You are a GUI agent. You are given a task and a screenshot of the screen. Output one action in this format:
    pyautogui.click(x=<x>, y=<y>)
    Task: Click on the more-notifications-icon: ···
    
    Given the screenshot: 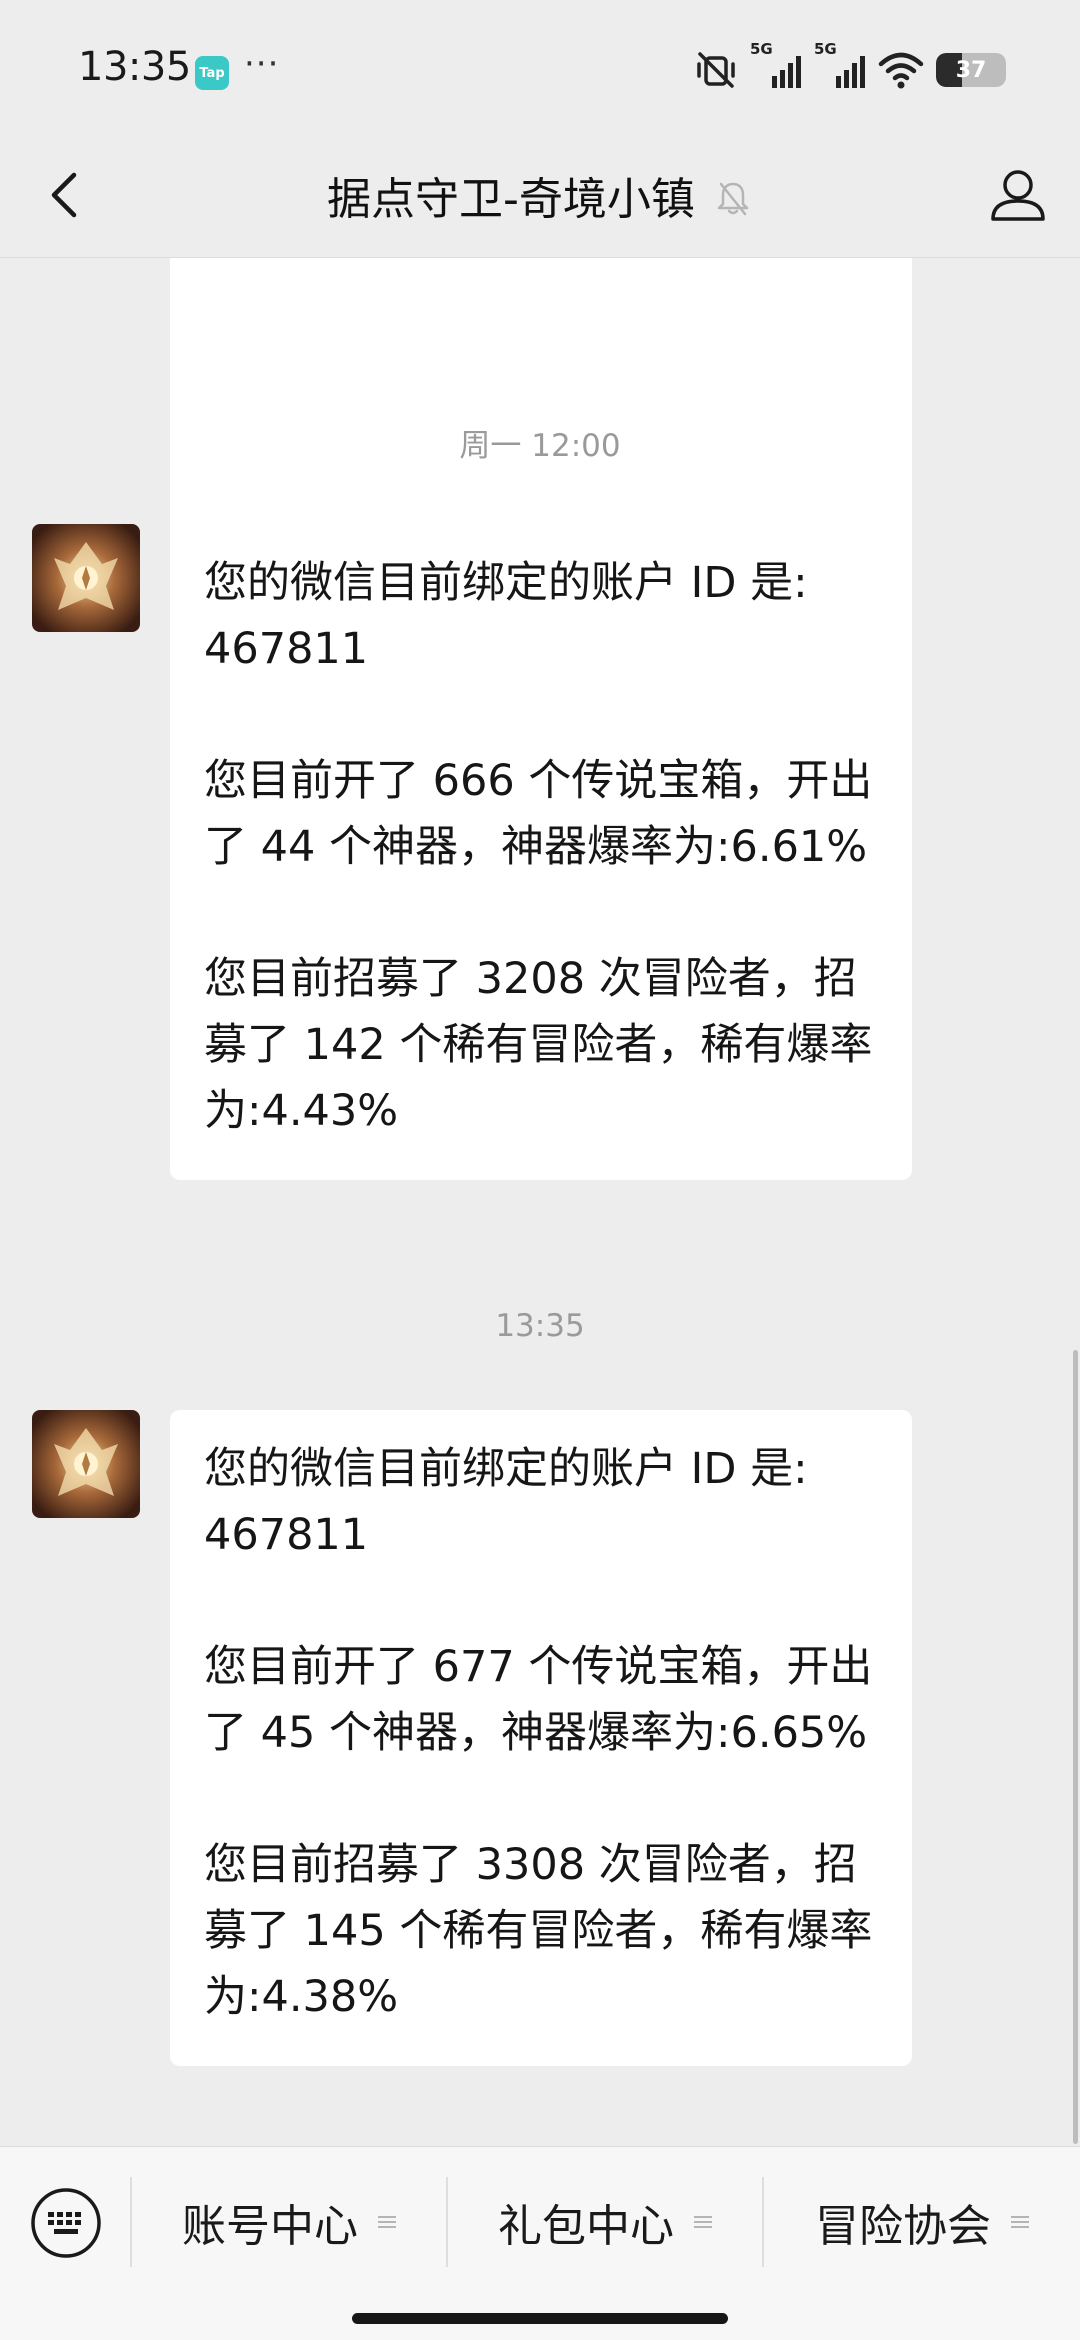 What is the action you would take?
    pyautogui.click(x=262, y=64)
    